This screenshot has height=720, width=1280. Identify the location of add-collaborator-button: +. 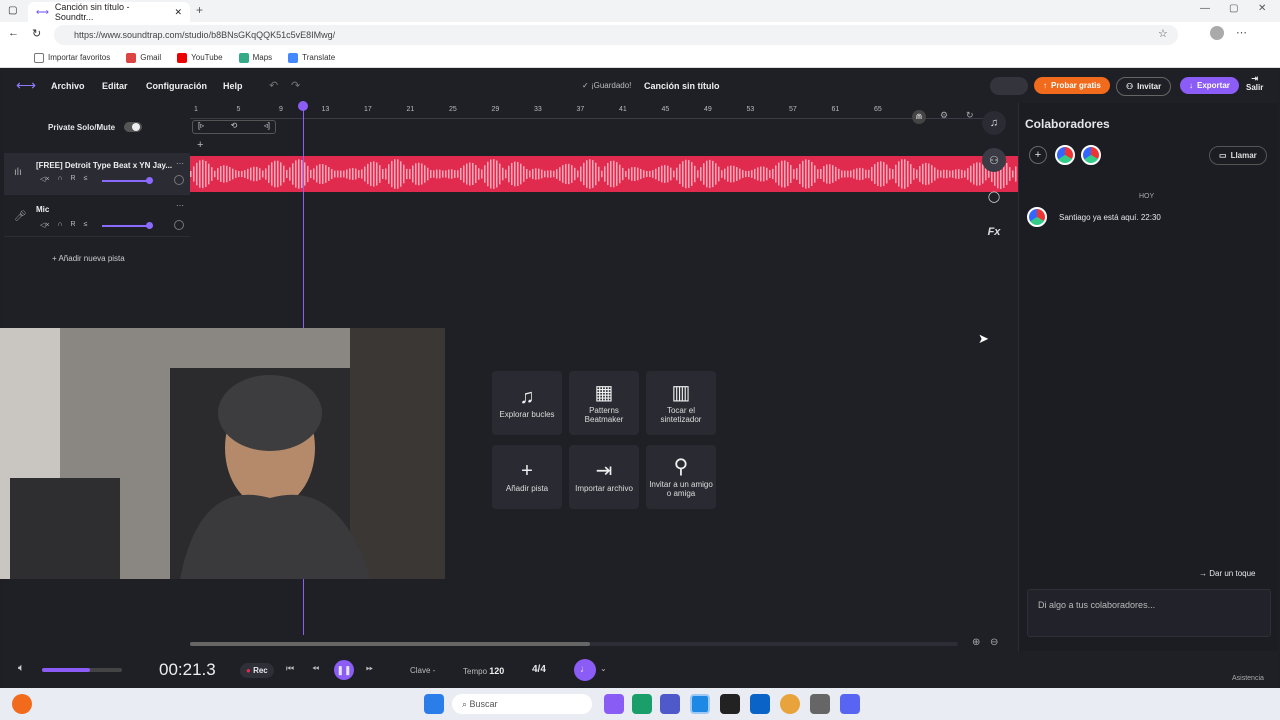
(1038, 155).